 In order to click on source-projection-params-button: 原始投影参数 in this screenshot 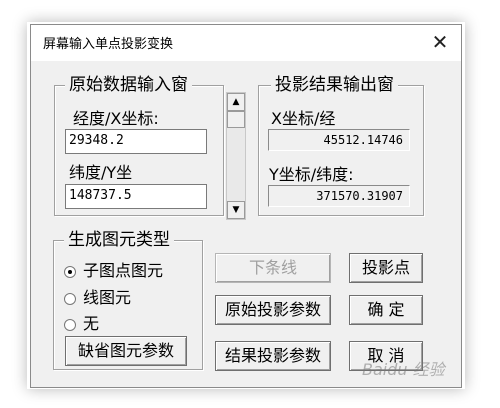, I will do `click(273, 310)`.